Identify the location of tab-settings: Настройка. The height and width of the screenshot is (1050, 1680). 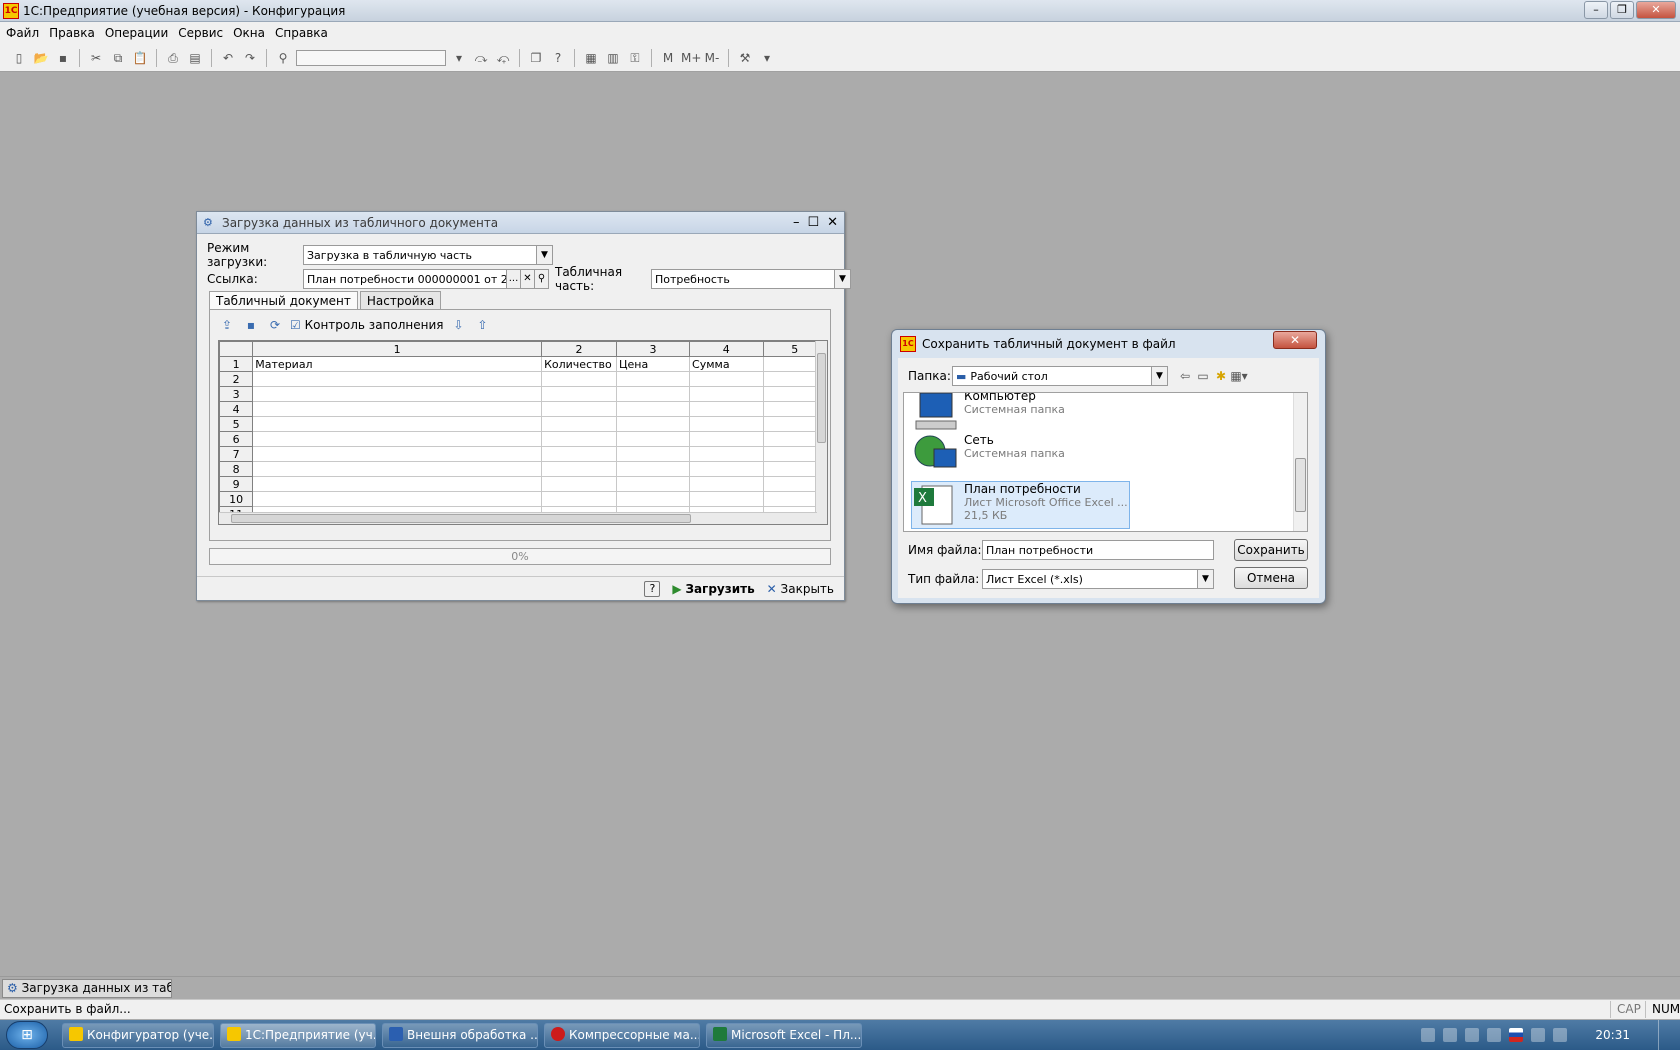
(400, 300).